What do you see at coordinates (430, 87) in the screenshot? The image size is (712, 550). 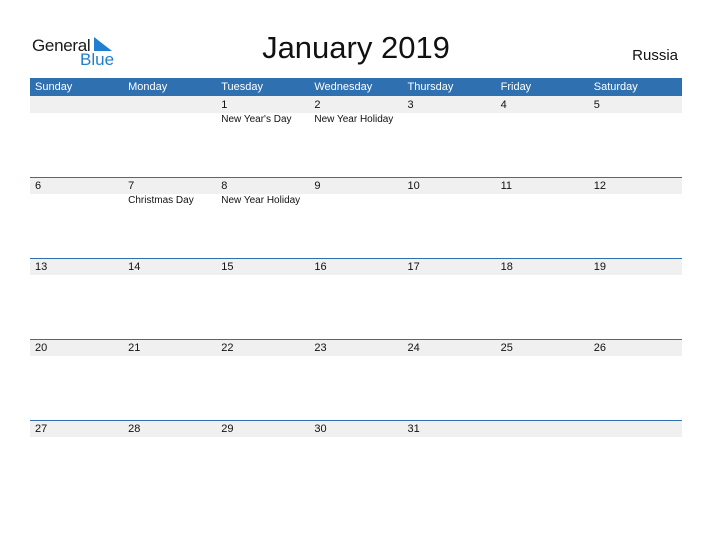 I see `weekday-thursday: Thursday` at bounding box center [430, 87].